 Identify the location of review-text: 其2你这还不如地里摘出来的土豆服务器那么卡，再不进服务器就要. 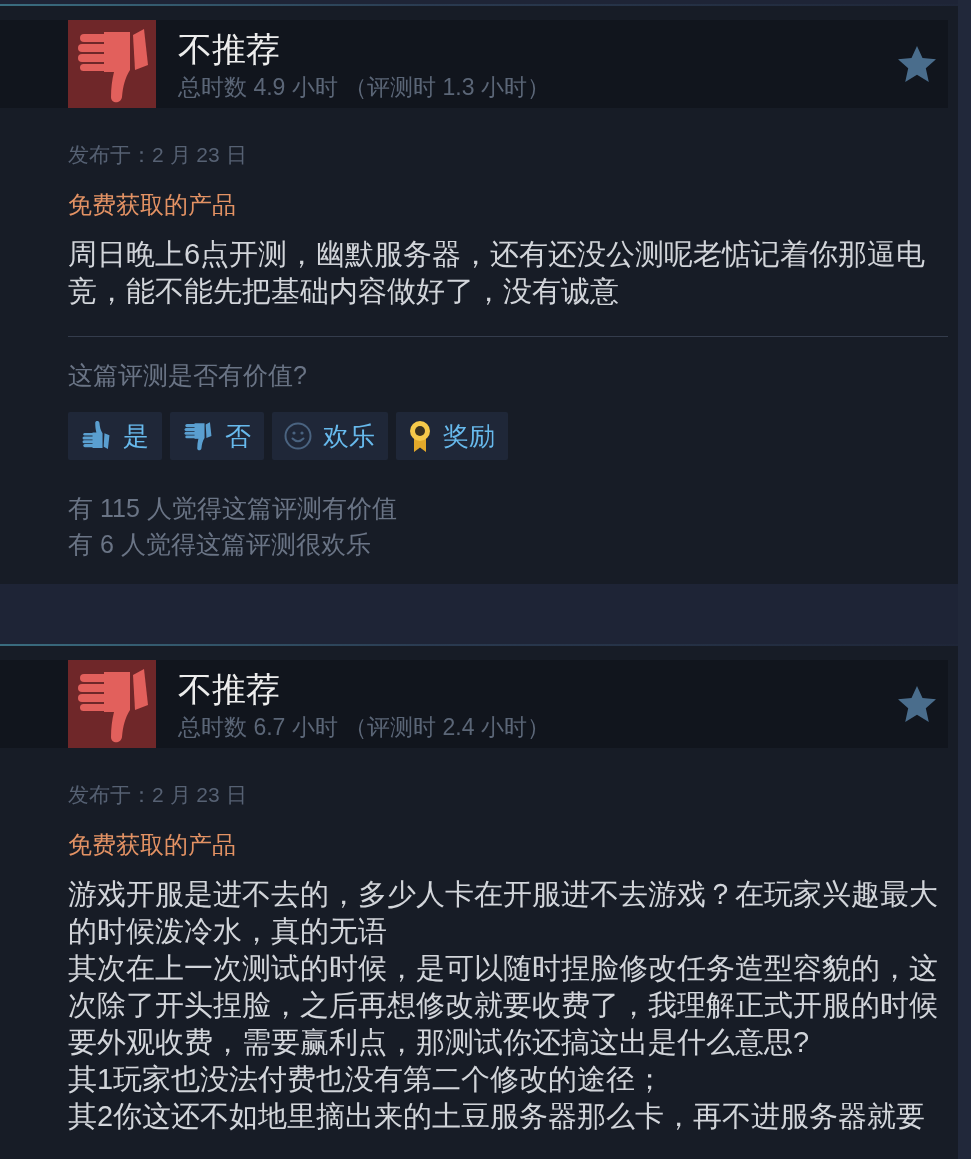
(497, 1116).